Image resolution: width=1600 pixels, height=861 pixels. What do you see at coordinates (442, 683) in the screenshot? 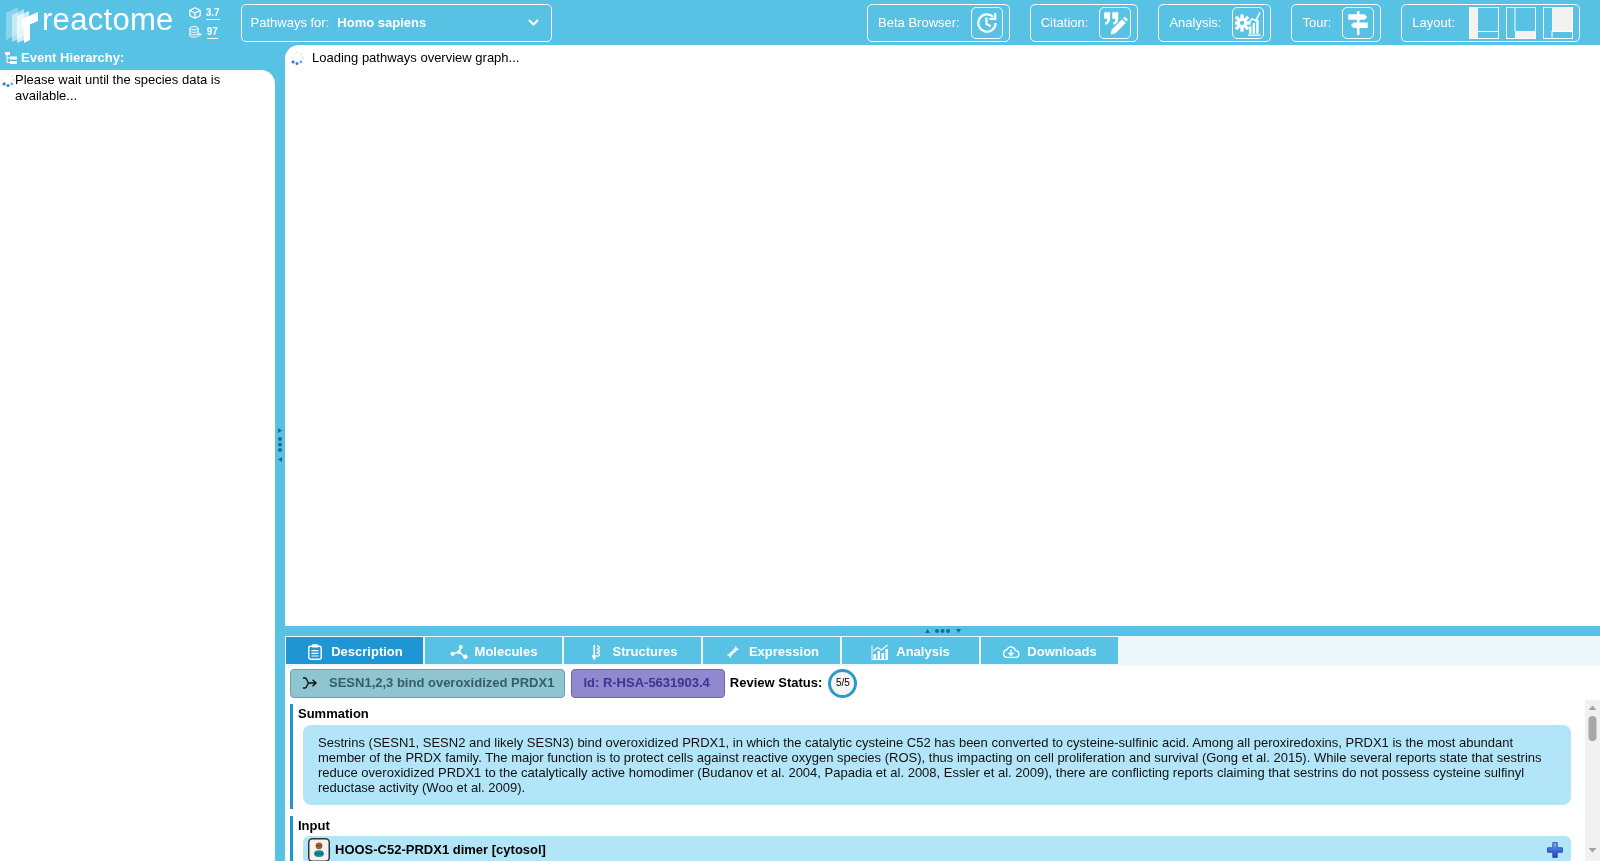
I see `event-name: SESN1,2,3 bind overoxidized PRDX1` at bounding box center [442, 683].